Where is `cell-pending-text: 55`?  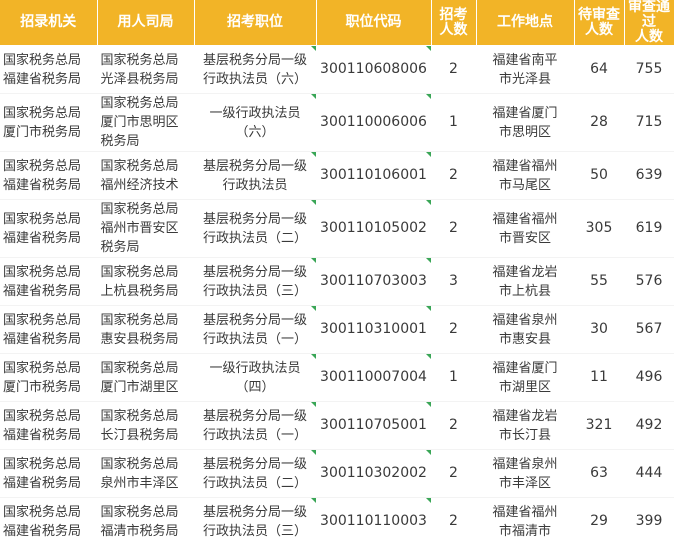
cell-pending-text: 55 is located at coordinates (599, 281).